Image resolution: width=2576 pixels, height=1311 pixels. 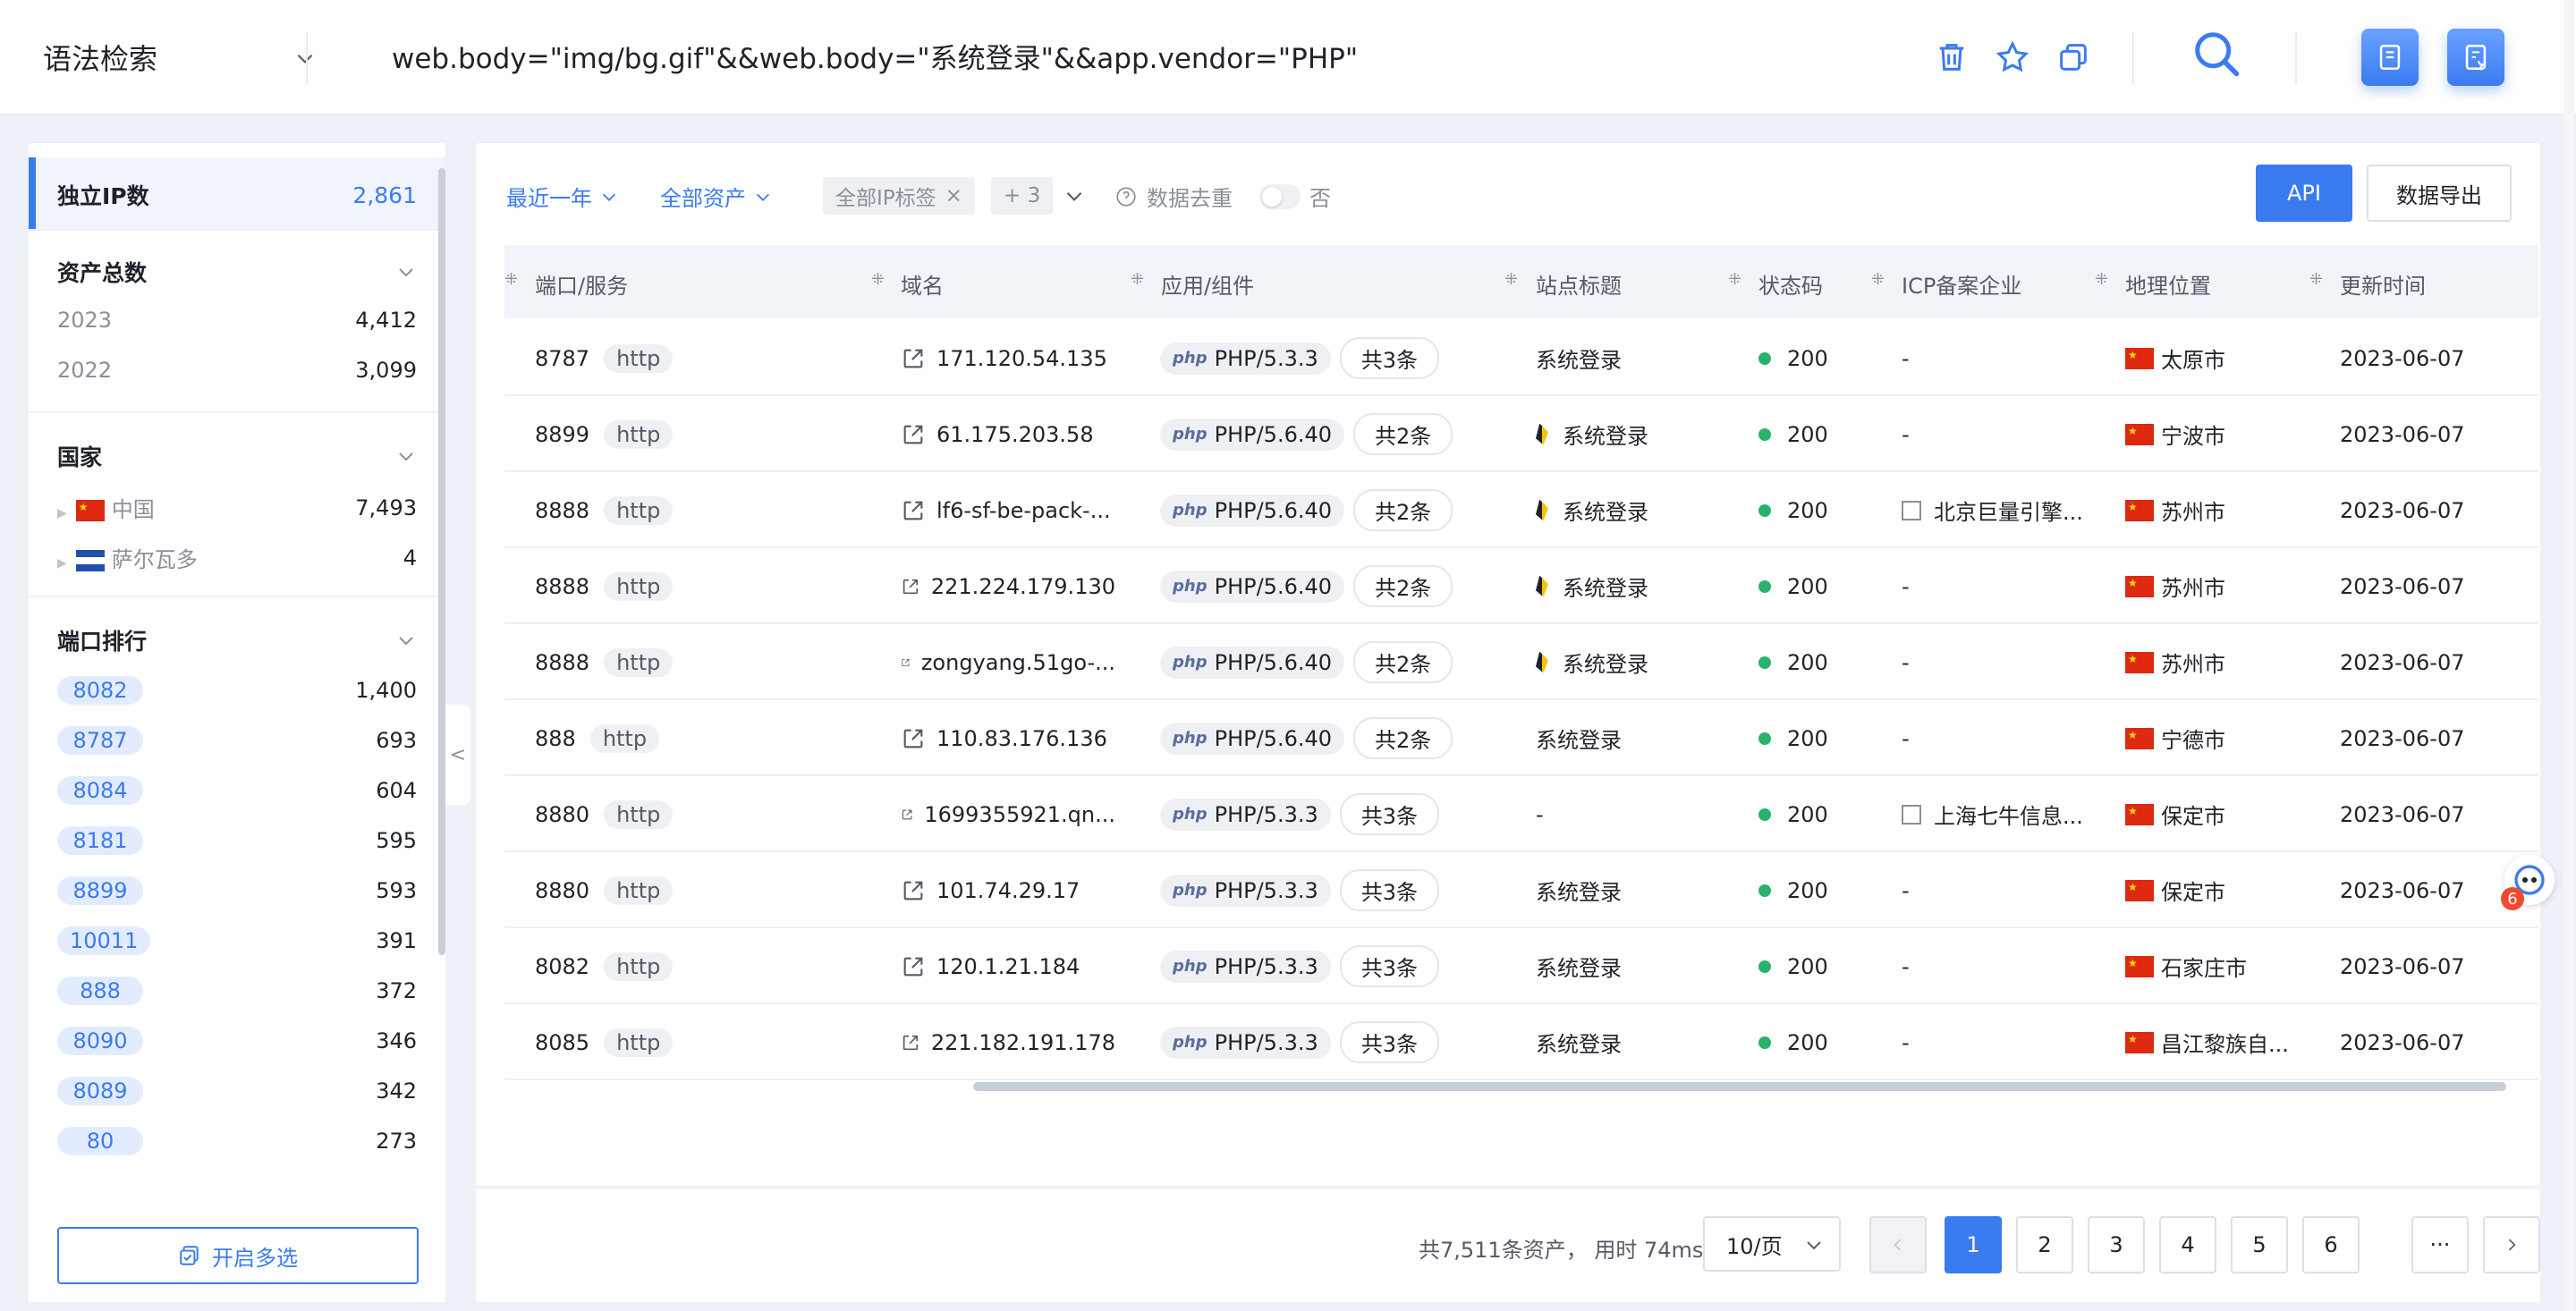 What do you see at coordinates (716, 197) in the screenshot?
I see `asset-filter: 全部资产` at bounding box center [716, 197].